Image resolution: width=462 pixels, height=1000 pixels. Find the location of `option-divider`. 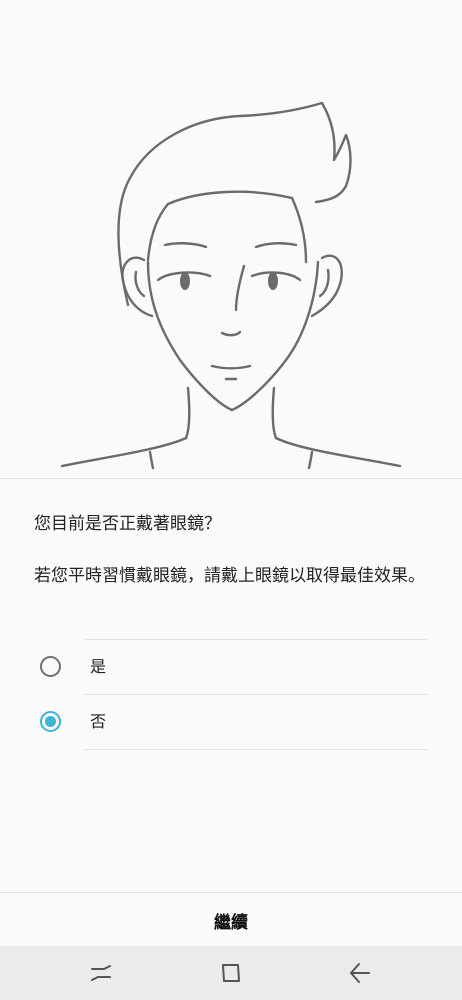

option-divider is located at coordinates (256, 749).